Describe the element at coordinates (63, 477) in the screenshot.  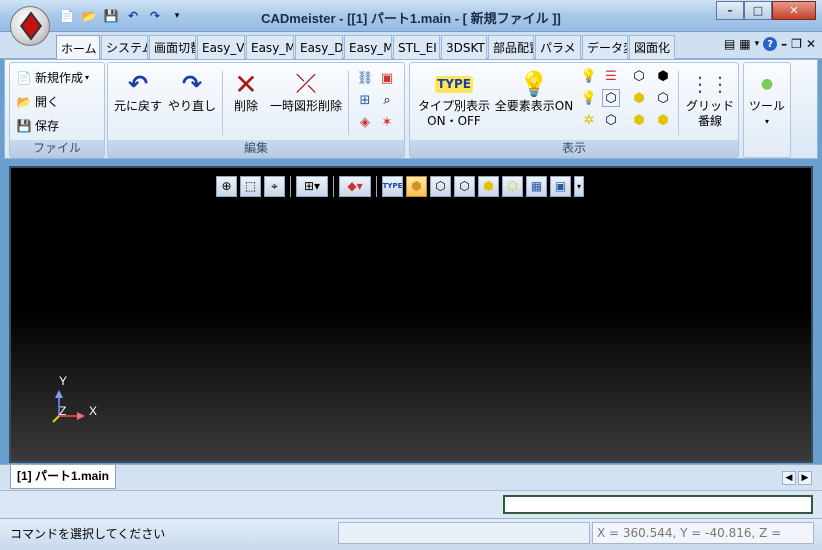
I see `document-tab: [1] パート1.main` at that location.